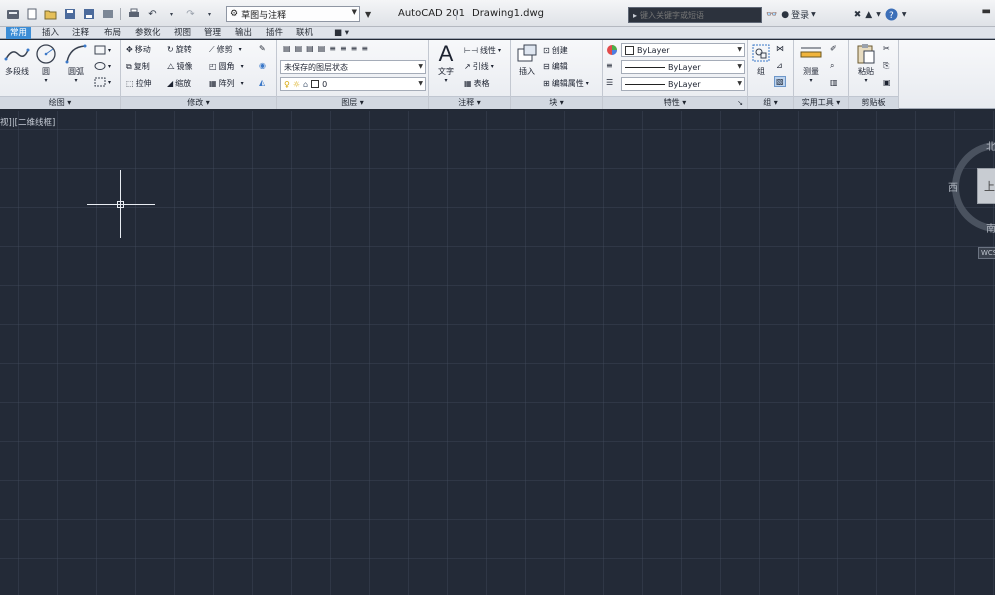 This screenshot has width=995, height=595. Describe the element at coordinates (50, 33) in the screenshot. I see `tab-insert: 插入` at that location.